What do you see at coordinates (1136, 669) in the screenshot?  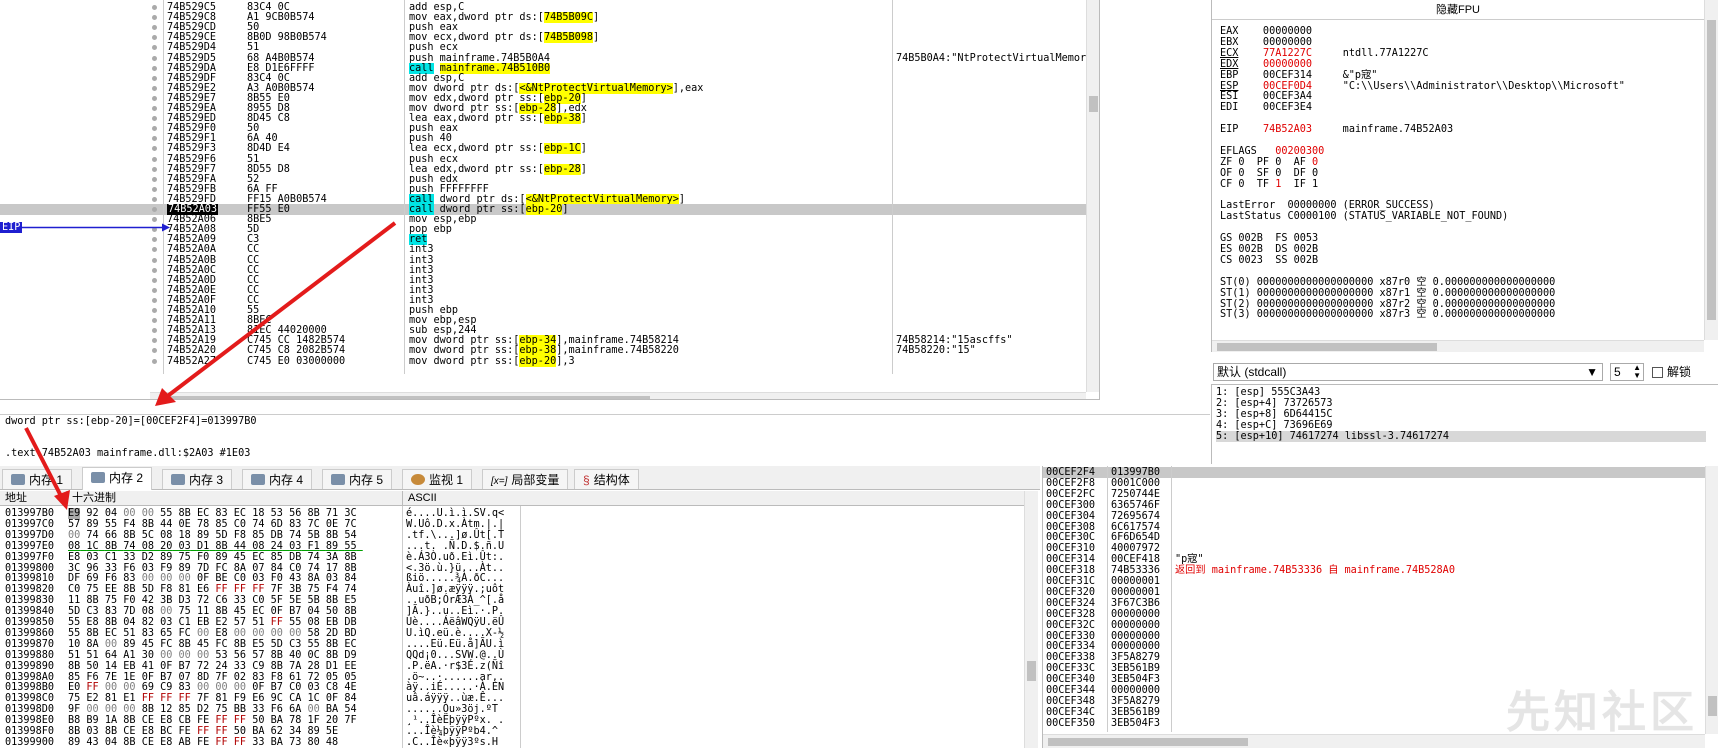 I see `stack-value: 3EB561B9` at bounding box center [1136, 669].